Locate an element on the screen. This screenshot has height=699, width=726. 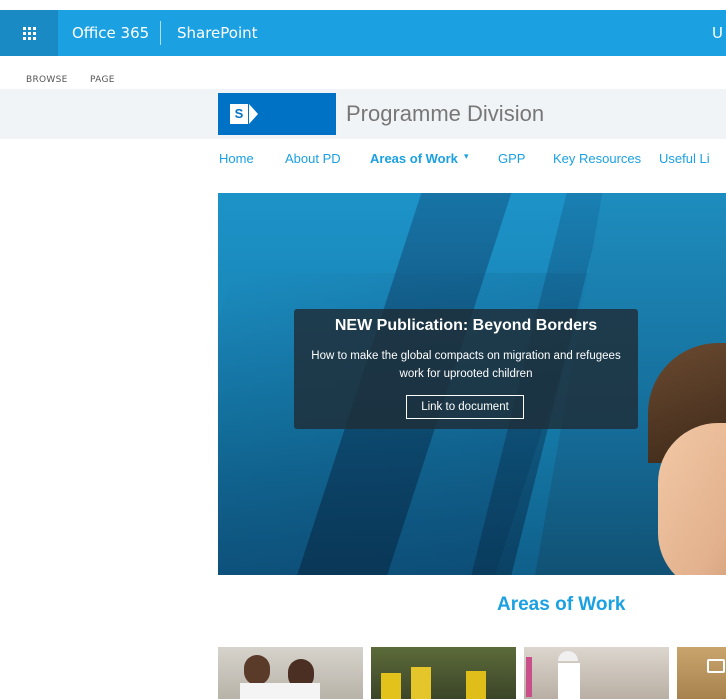
sharepoint-link: SharePoint is located at coordinates (217, 33).